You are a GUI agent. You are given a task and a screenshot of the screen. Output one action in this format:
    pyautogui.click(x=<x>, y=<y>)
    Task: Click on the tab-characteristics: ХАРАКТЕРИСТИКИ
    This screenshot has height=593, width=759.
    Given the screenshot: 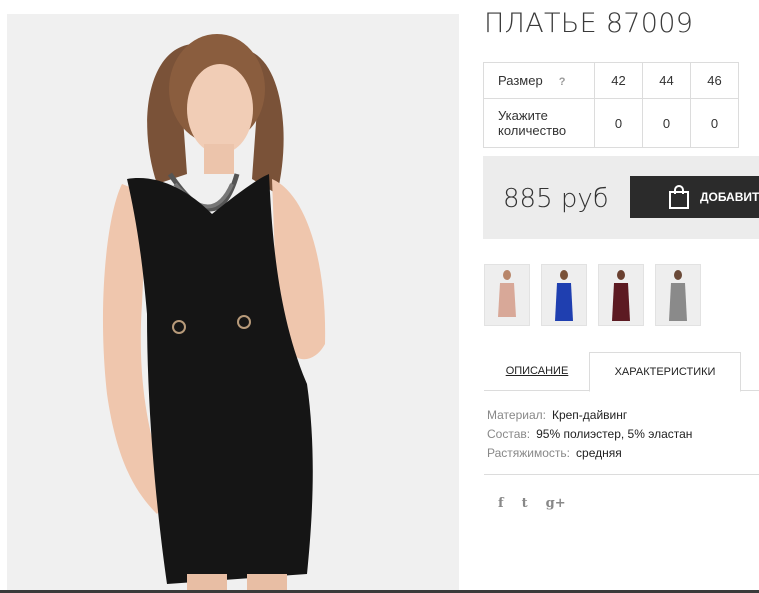 What is the action you would take?
    pyautogui.click(x=665, y=372)
    